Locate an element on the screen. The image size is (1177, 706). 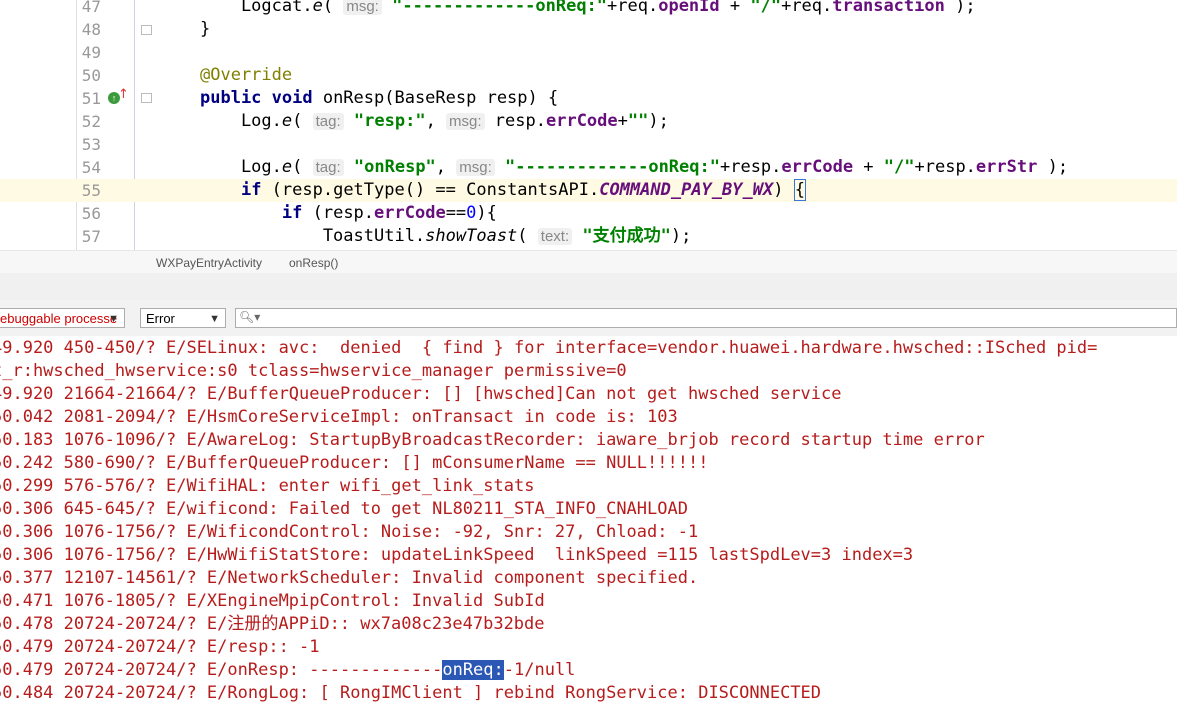
fold-end-icon is located at coordinates (146, 30).